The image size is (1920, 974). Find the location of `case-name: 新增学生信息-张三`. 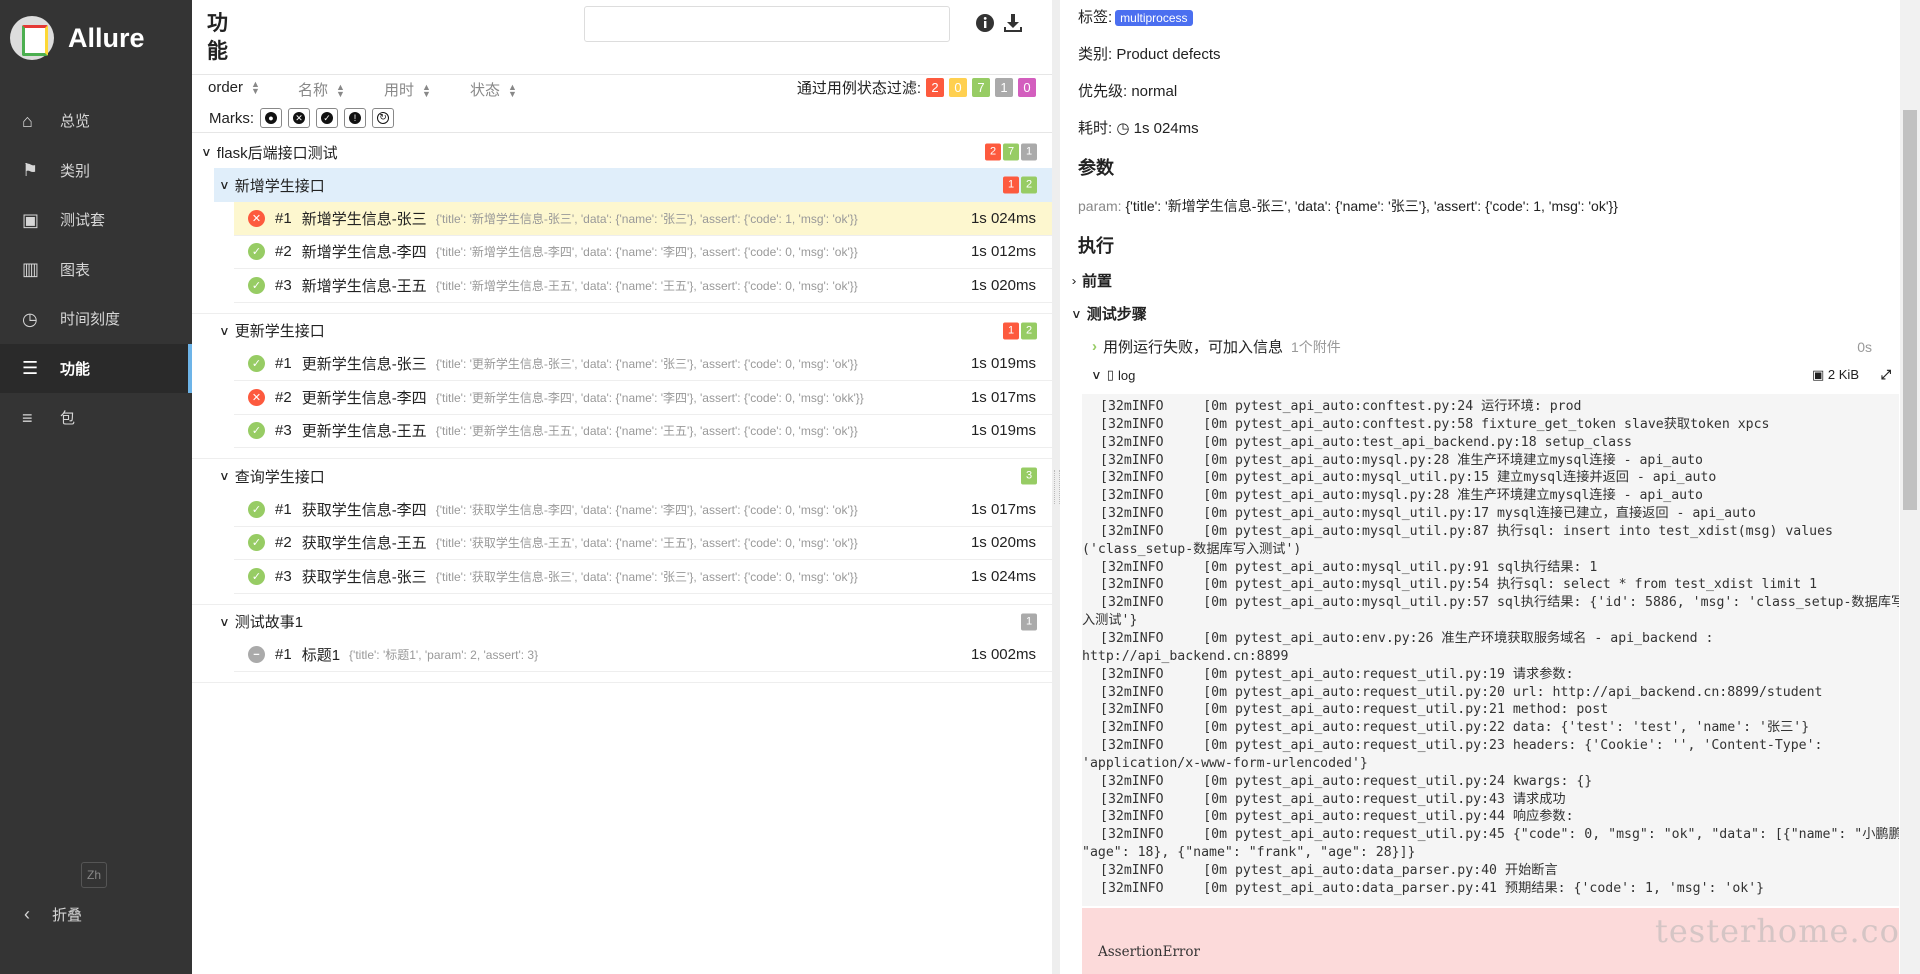

case-name: 新增学生信息-张三 is located at coordinates (364, 219).